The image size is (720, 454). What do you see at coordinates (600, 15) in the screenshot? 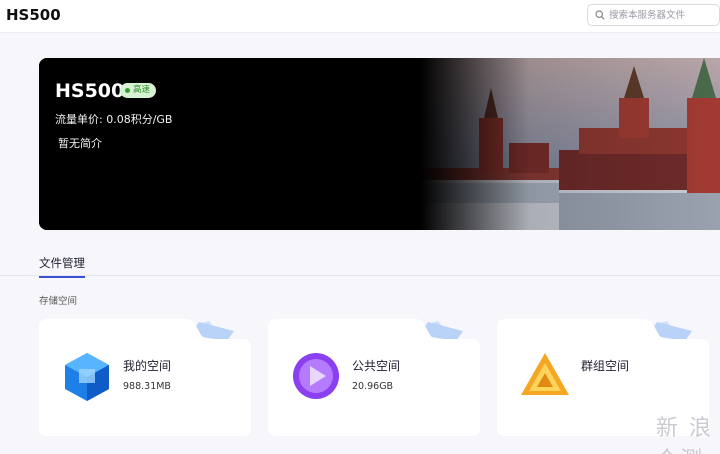
I see `search-icon` at bounding box center [600, 15].